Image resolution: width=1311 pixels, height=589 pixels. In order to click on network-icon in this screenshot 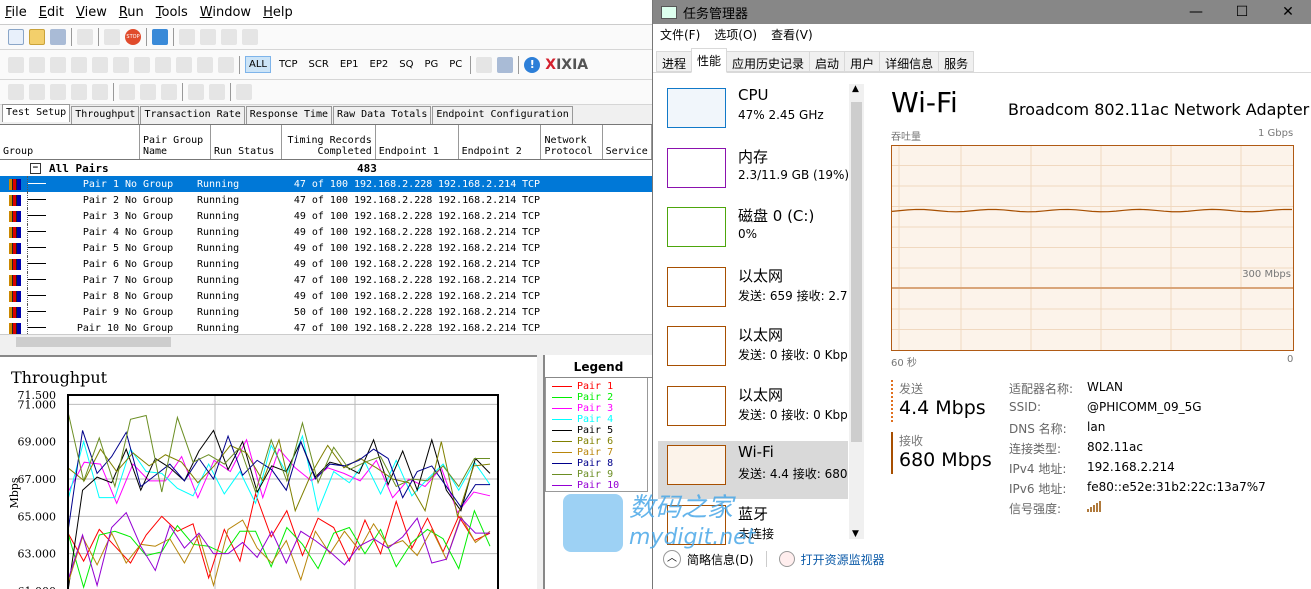, I will do `click(79, 64)`.